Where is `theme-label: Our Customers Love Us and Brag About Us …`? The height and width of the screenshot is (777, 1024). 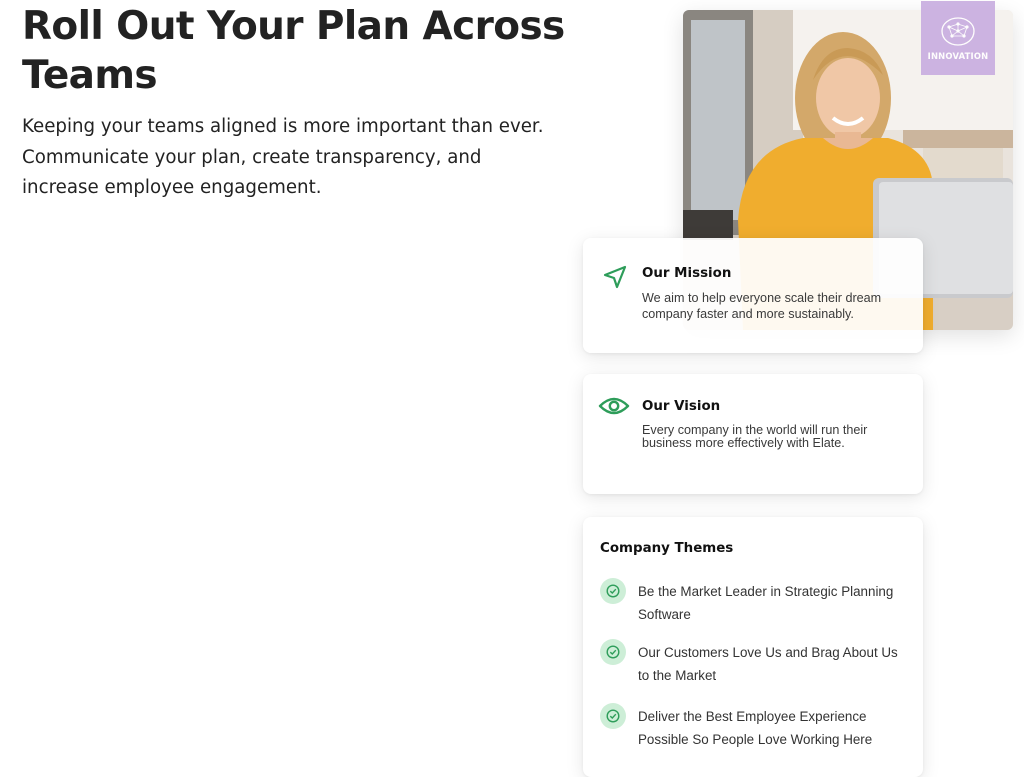 theme-label: Our Customers Love Us and Brag About Us … is located at coordinates (768, 664).